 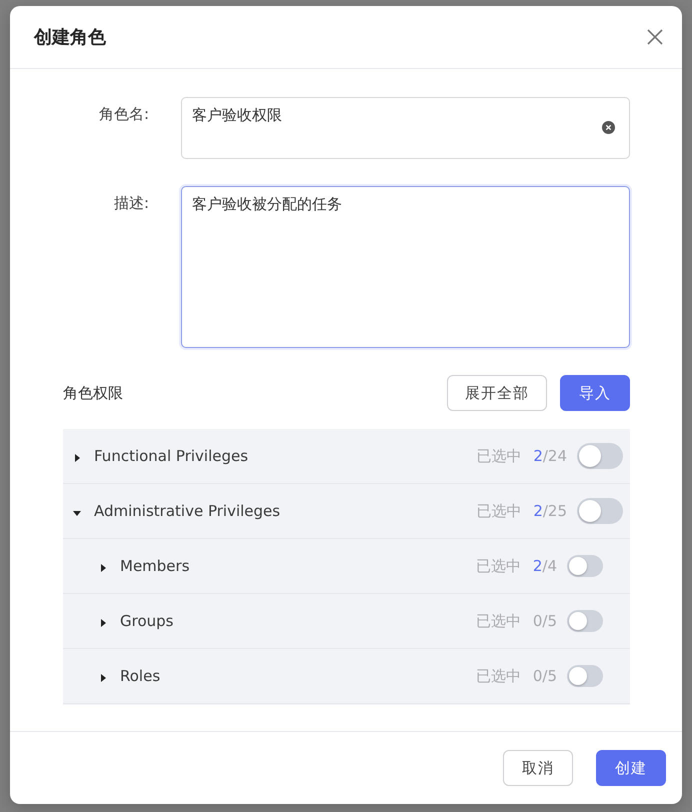 What do you see at coordinates (538, 768) in the screenshot?
I see `cancel-button: 取消` at bounding box center [538, 768].